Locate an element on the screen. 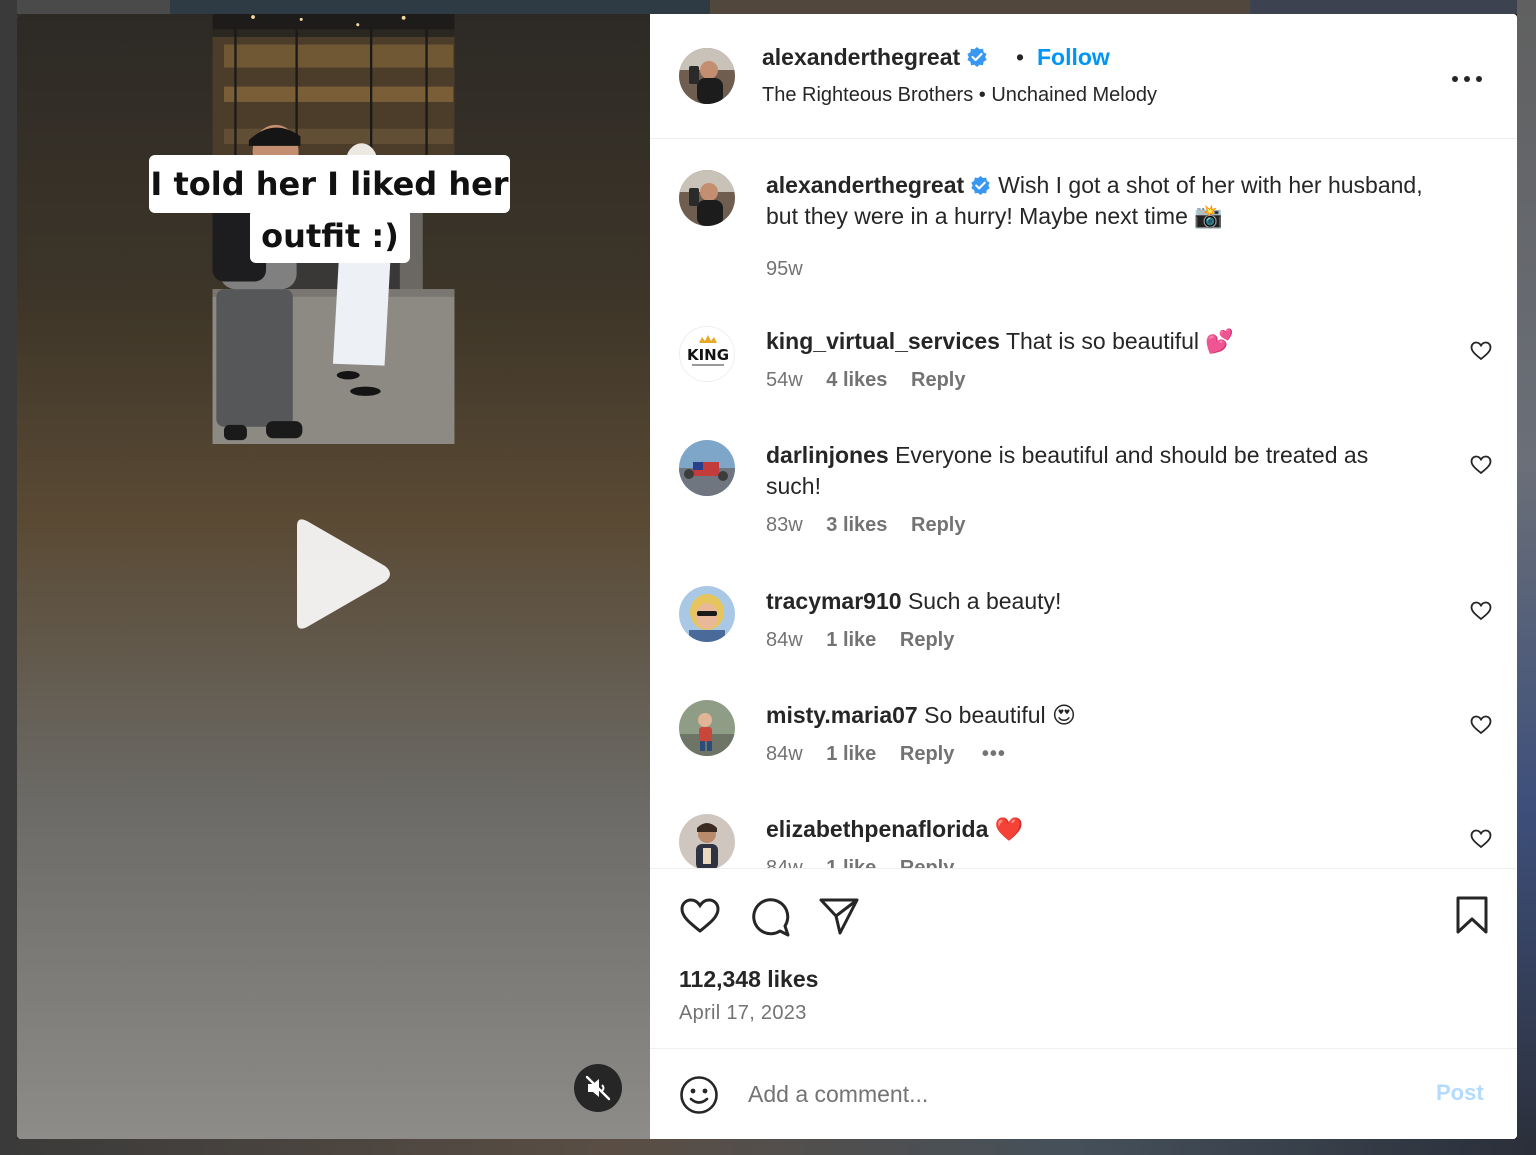  king-logo-text: KING is located at coordinates (708, 355).